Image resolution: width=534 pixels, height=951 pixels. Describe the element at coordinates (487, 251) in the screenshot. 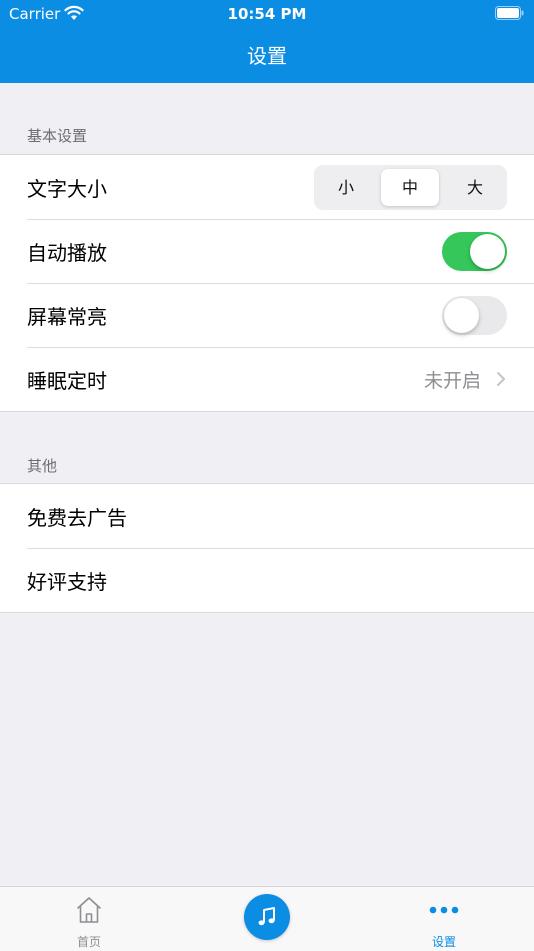

I see `autoplay-toggle-knob` at that location.